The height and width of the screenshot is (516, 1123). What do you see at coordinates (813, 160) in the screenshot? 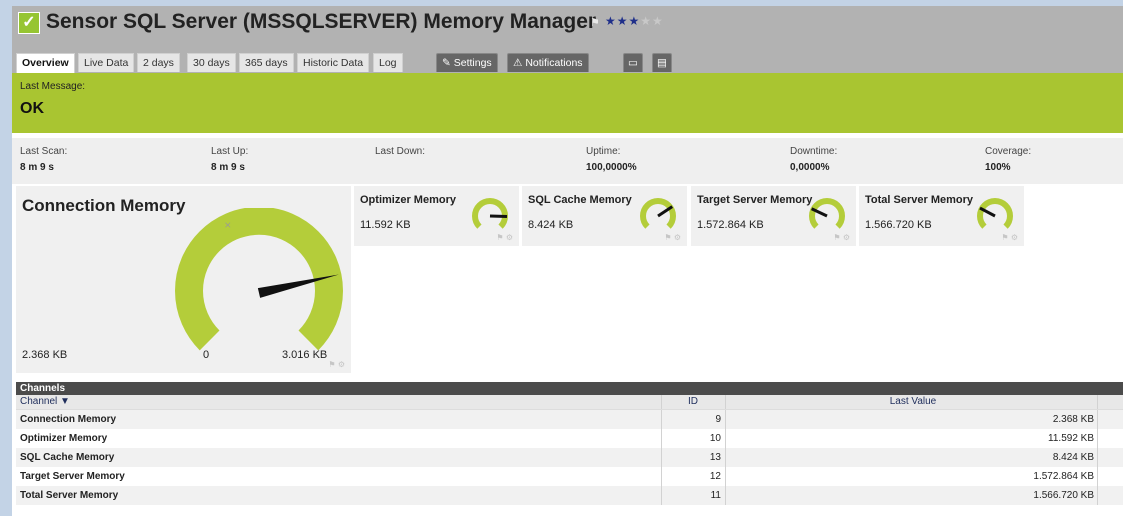
I see `stat-downtime: Downtime: 0,0000%` at bounding box center [813, 160].